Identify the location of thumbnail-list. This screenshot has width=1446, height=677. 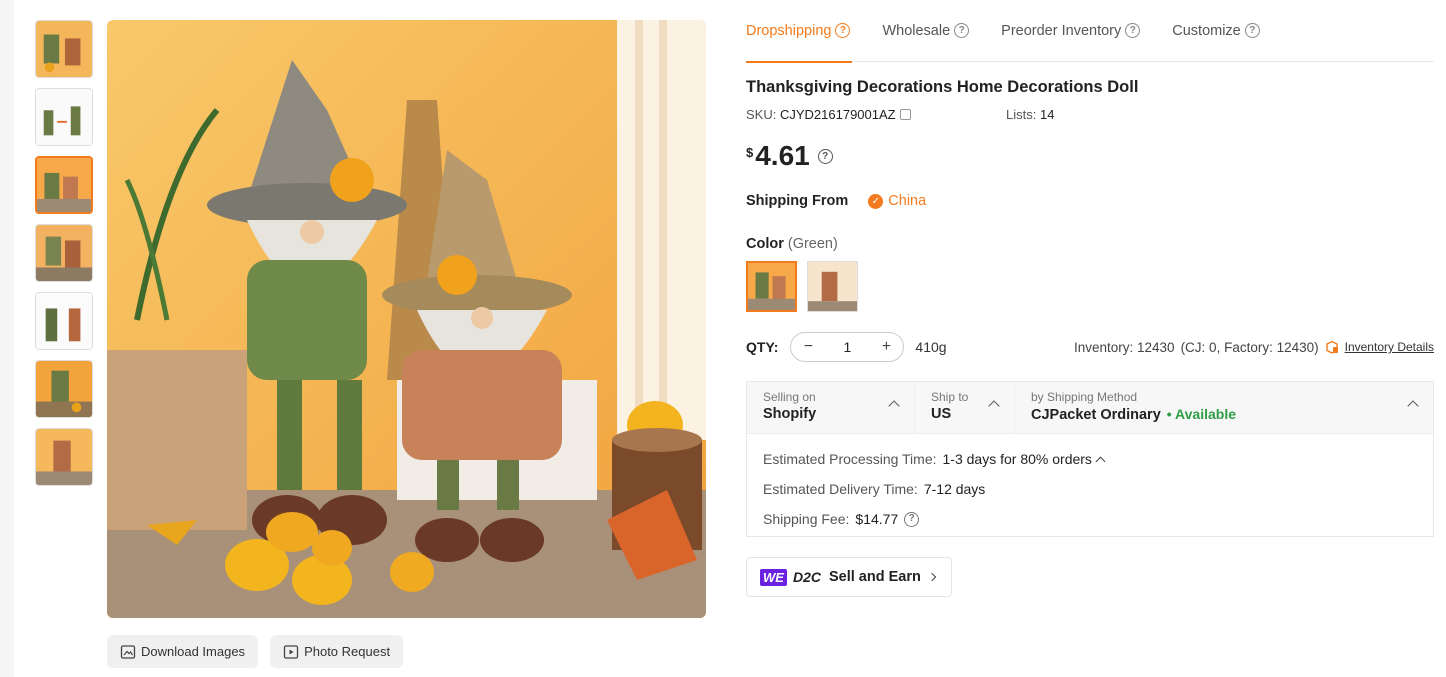
(64, 258).